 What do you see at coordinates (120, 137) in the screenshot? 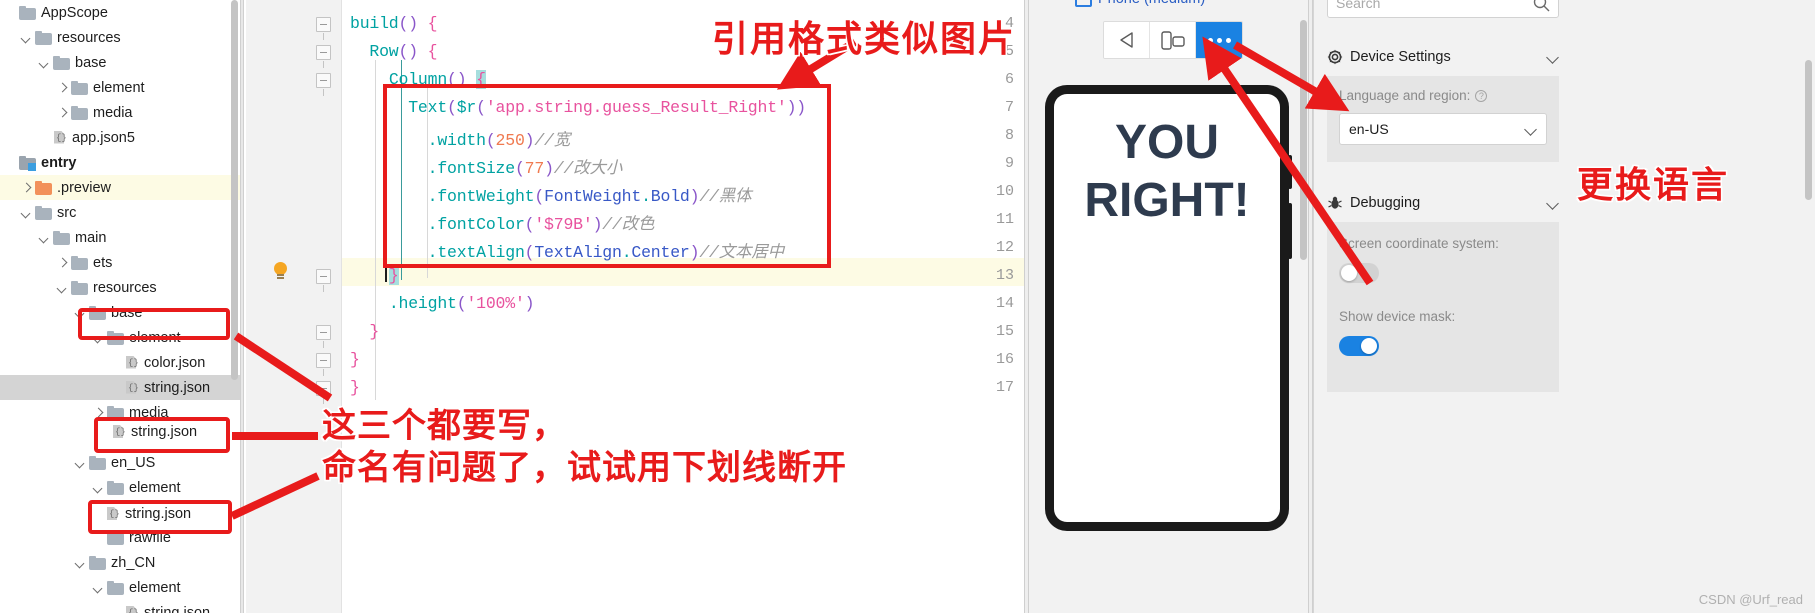
I see `tree-item-app-json5: app.json5` at bounding box center [120, 137].